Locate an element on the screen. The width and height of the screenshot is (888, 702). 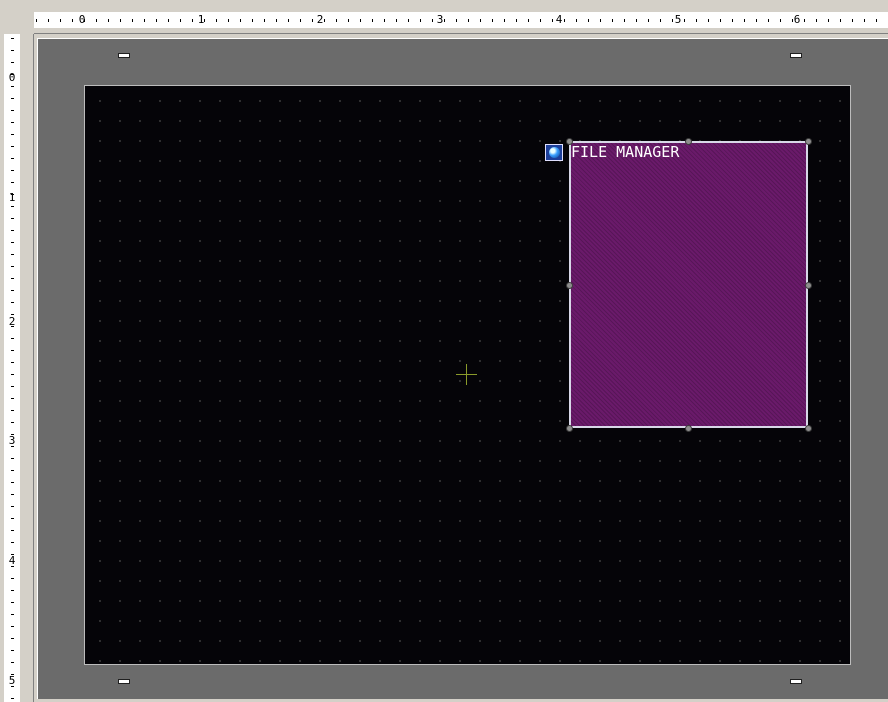
selection-handle-w is located at coordinates (569, 285).